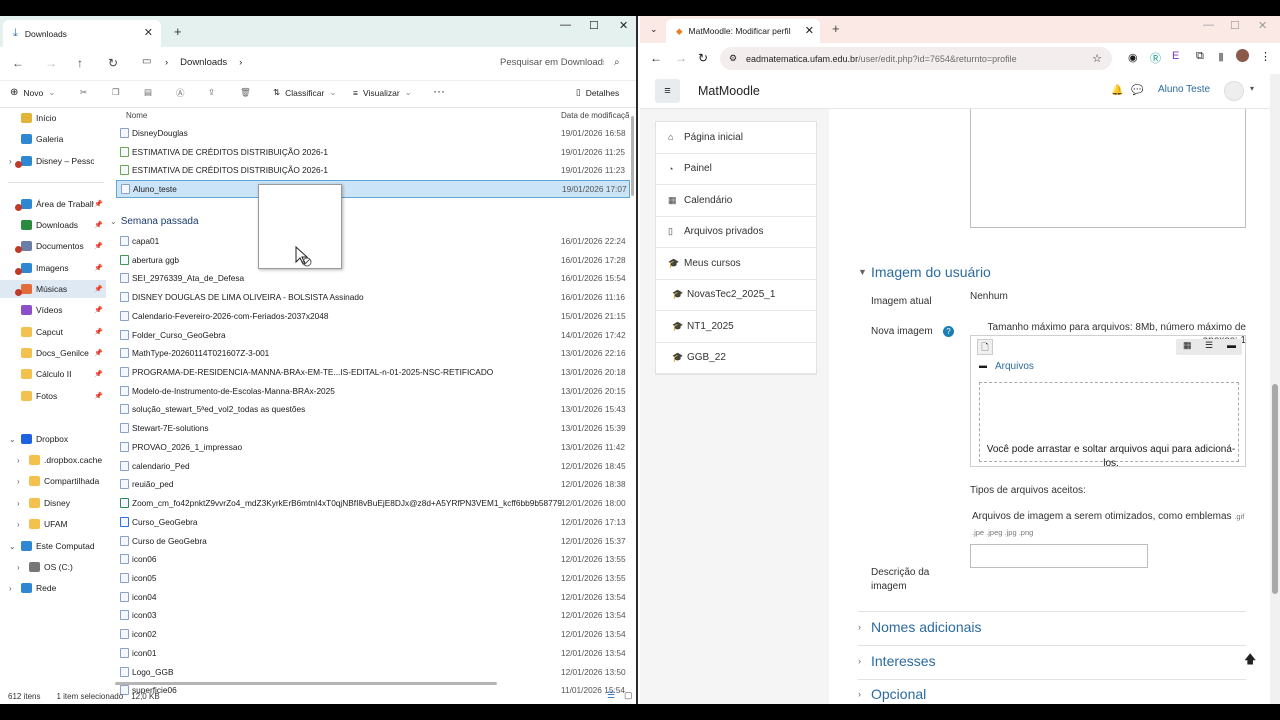 The height and width of the screenshot is (720, 1280). I want to click on file-row: Folder_Curso_GeoGebra 14/01/2026 17:42, so click(373, 335).